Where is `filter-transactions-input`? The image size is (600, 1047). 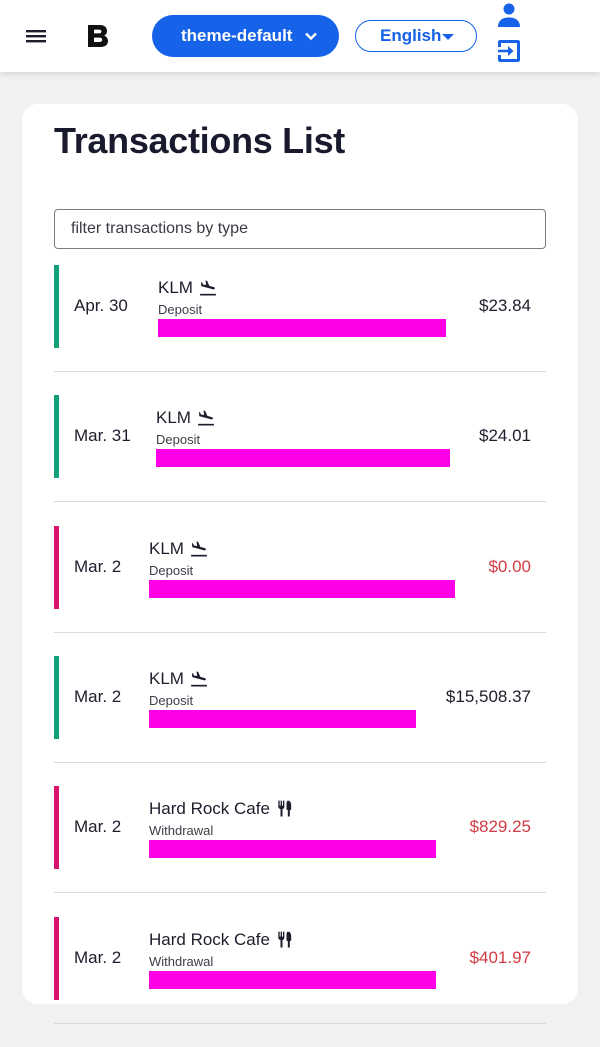 filter-transactions-input is located at coordinates (300, 229).